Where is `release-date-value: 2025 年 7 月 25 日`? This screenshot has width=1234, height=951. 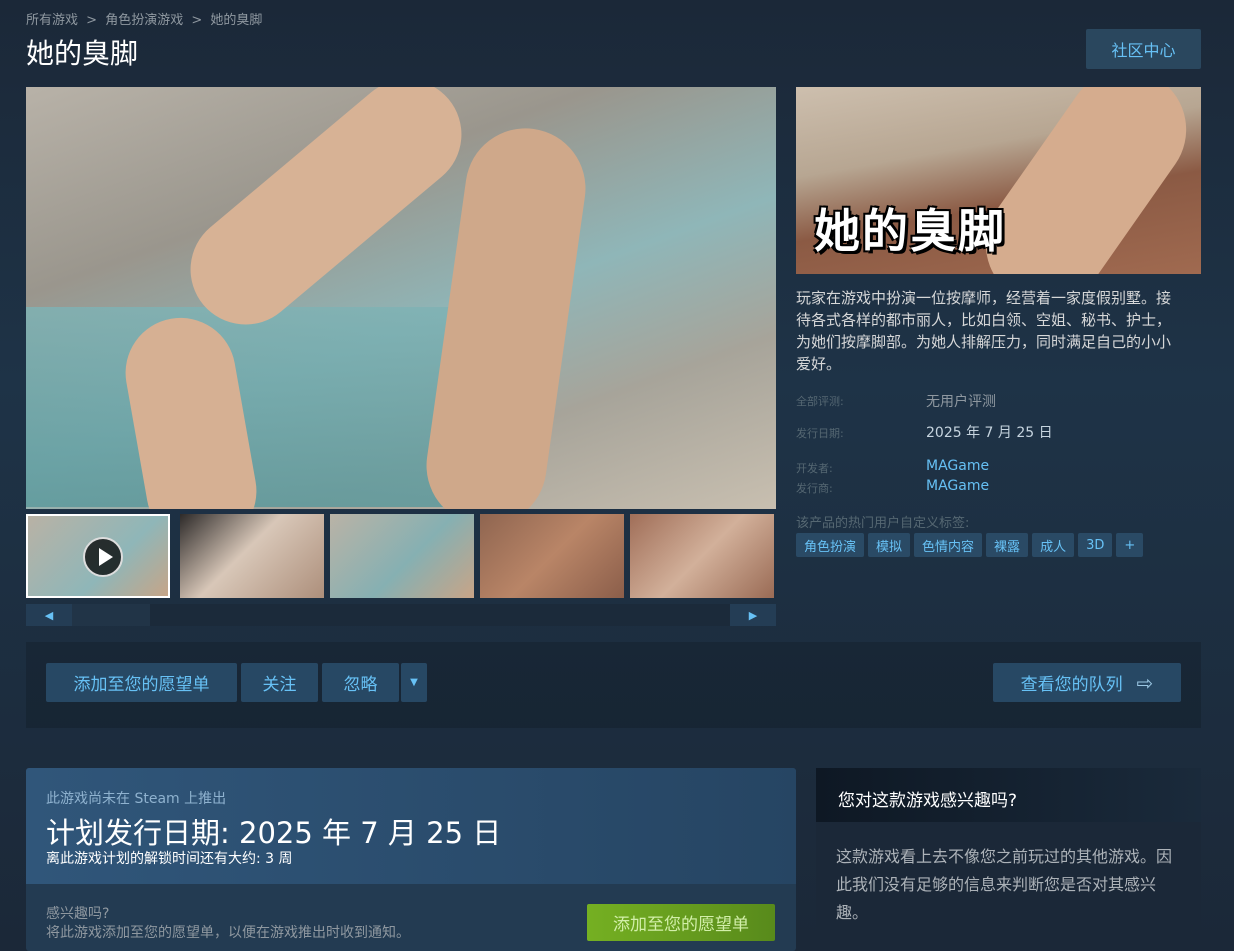
release-date-value: 2025 年 7 月 25 日 is located at coordinates (989, 433).